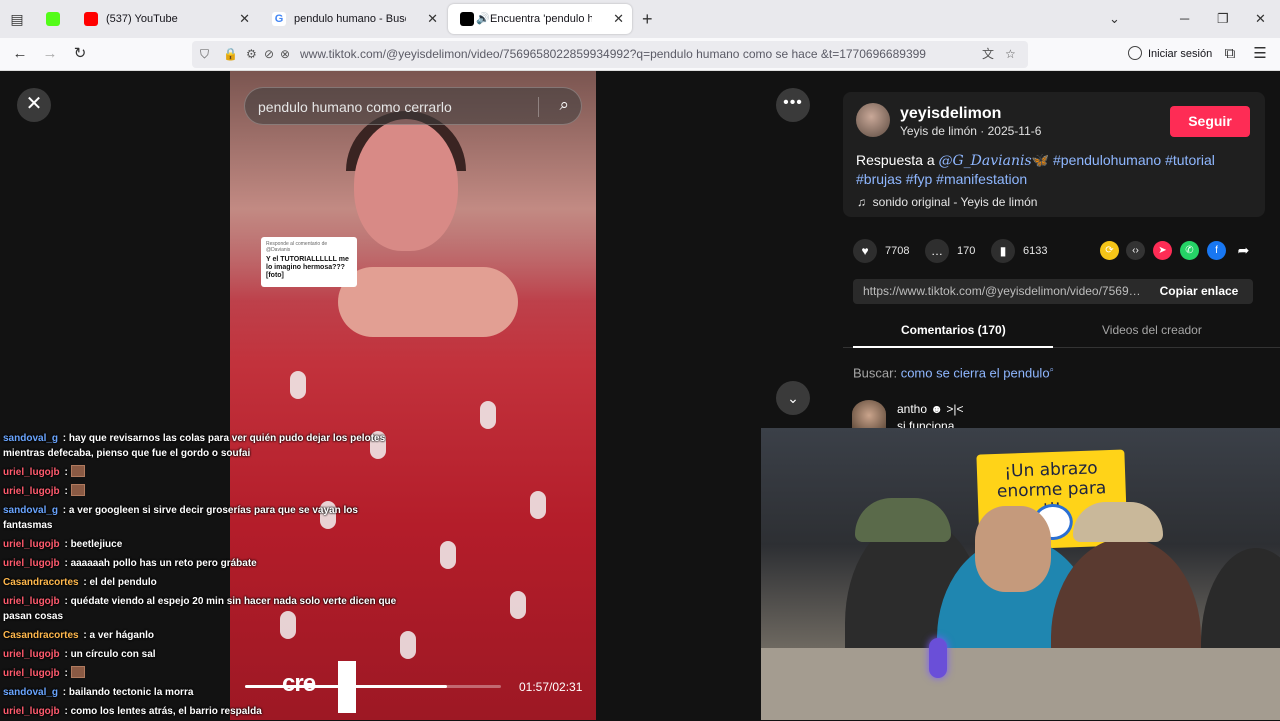  I want to click on translate-icon: 文, so click(988, 54).